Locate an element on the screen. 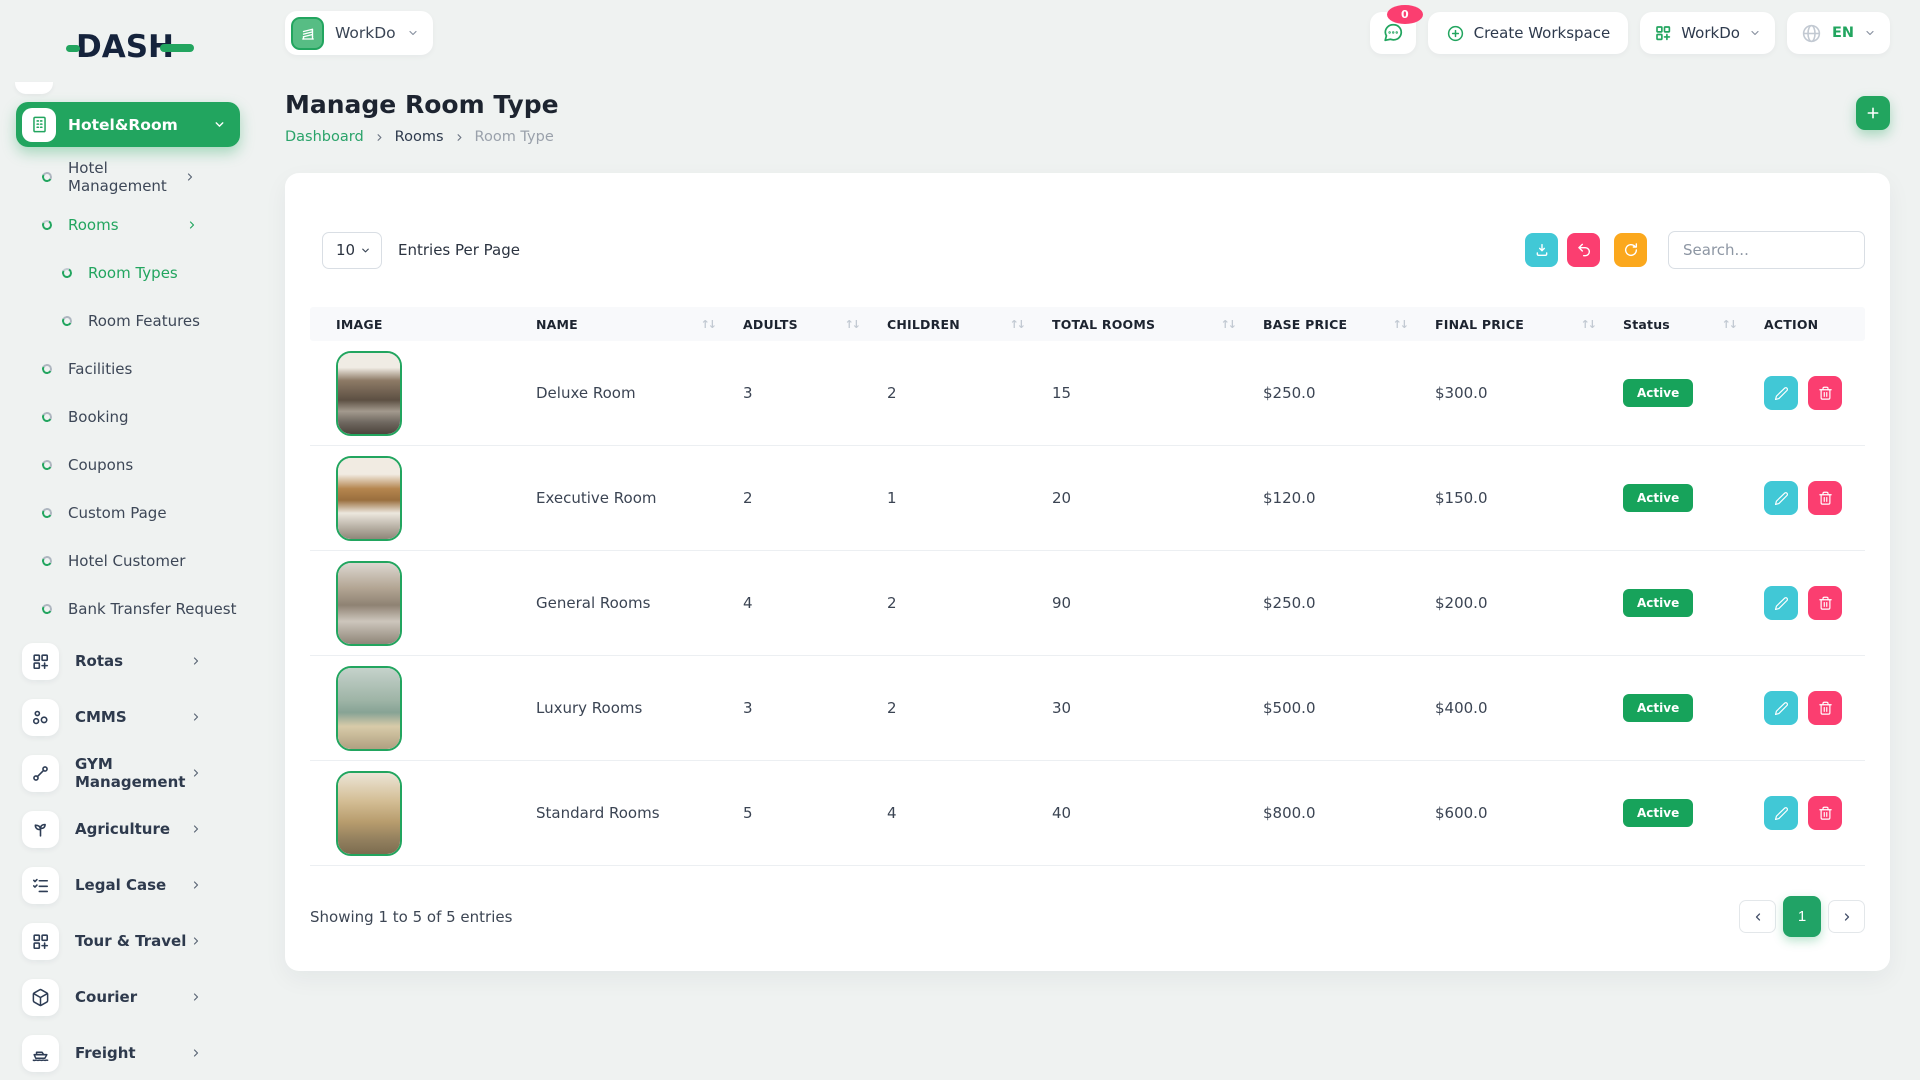 This screenshot has width=1920, height=1080. base-price-value: $800.0 is located at coordinates (1289, 813).